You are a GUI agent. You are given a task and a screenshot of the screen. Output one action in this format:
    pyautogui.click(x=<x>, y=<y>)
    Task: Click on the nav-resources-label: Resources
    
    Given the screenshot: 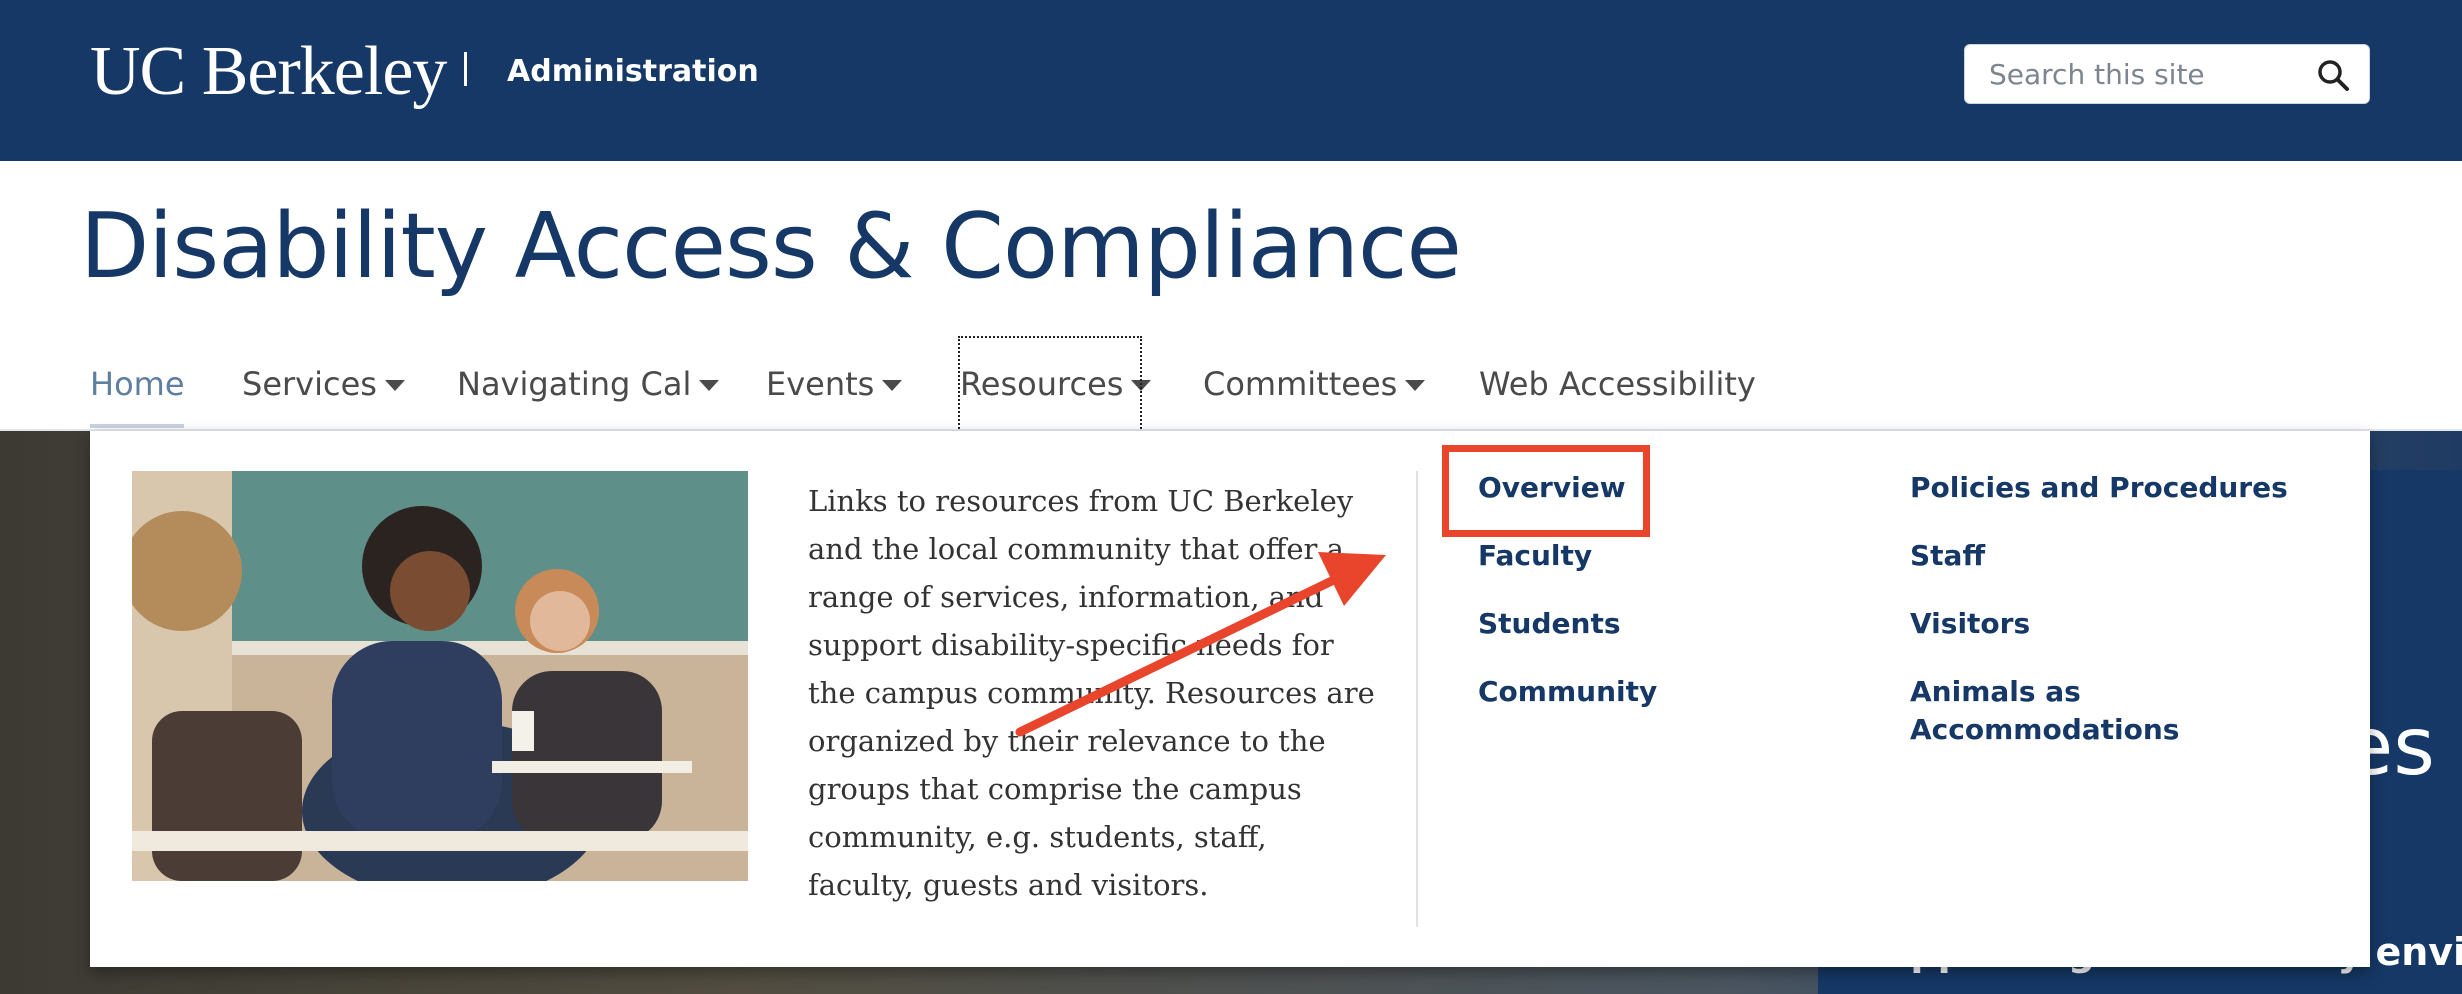 What is the action you would take?
    pyautogui.click(x=1042, y=384)
    